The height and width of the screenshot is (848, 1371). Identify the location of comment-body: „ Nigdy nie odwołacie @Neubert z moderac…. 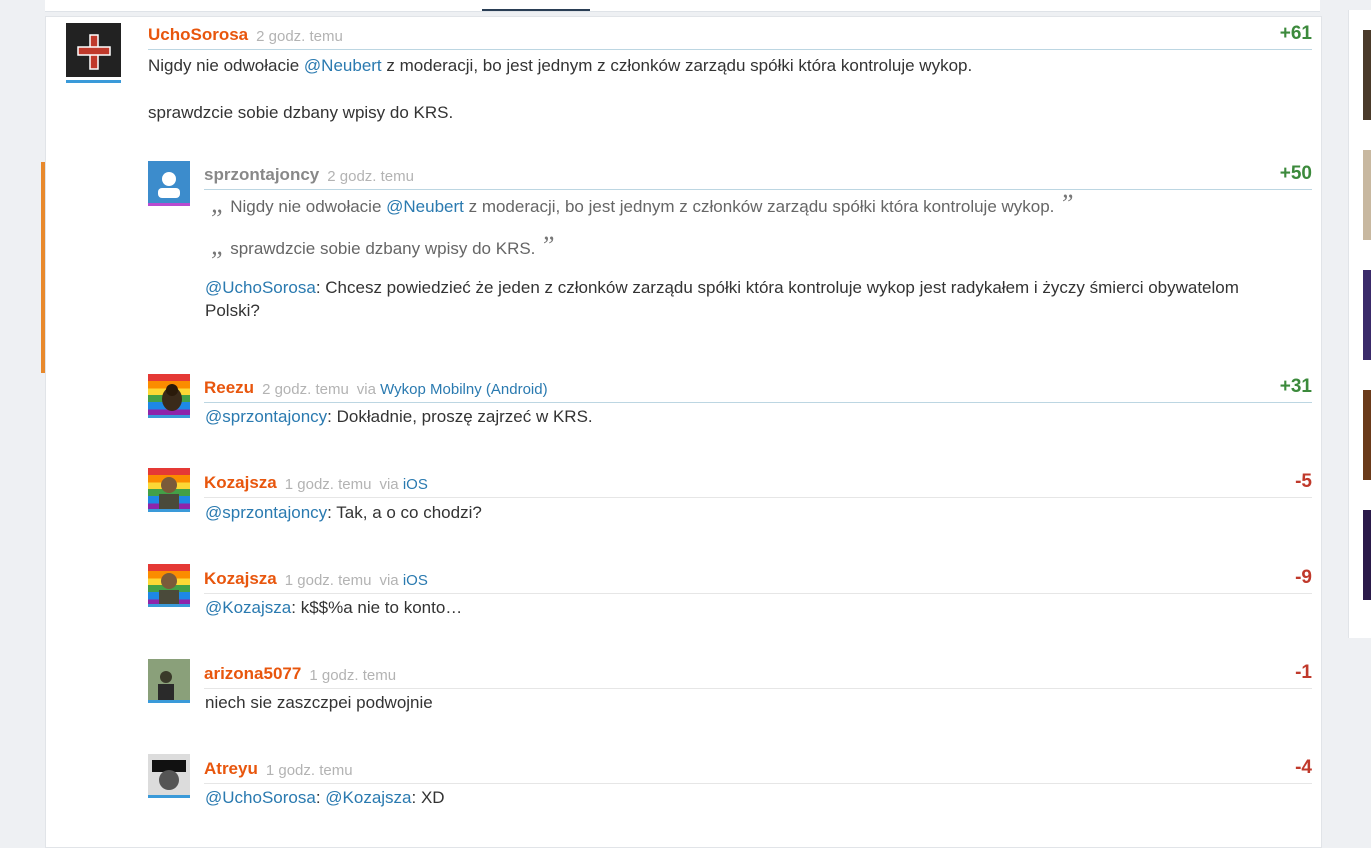
(755, 255).